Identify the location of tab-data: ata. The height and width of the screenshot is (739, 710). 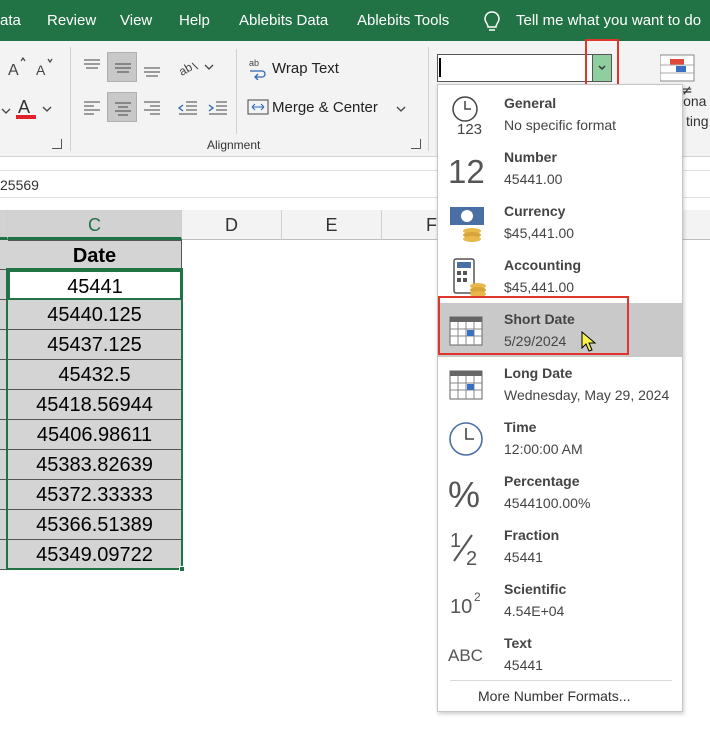
(10, 20).